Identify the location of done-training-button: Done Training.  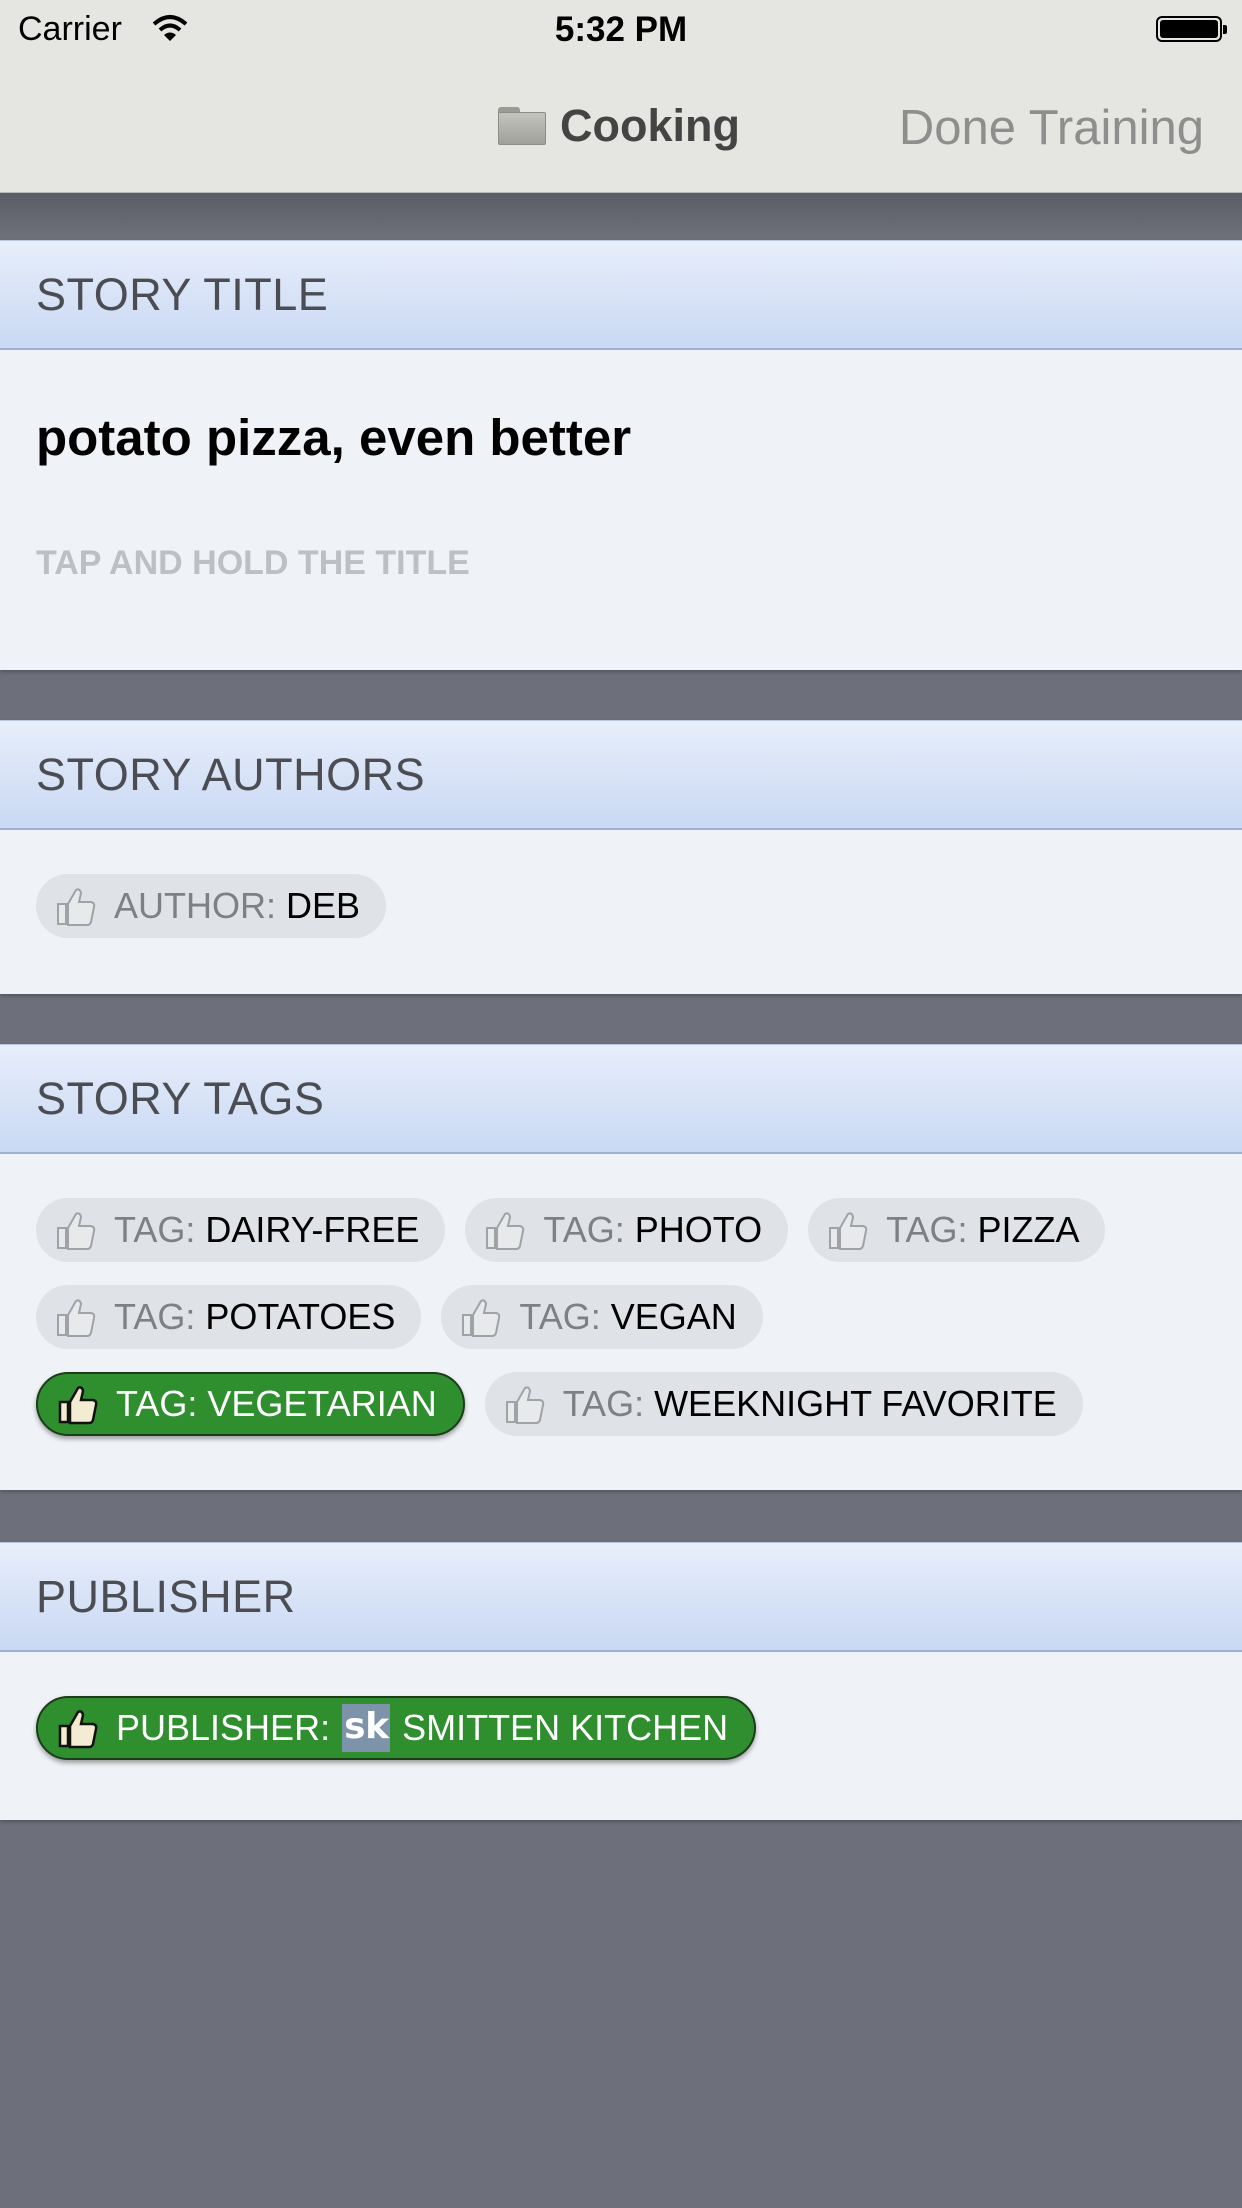
(1051, 128).